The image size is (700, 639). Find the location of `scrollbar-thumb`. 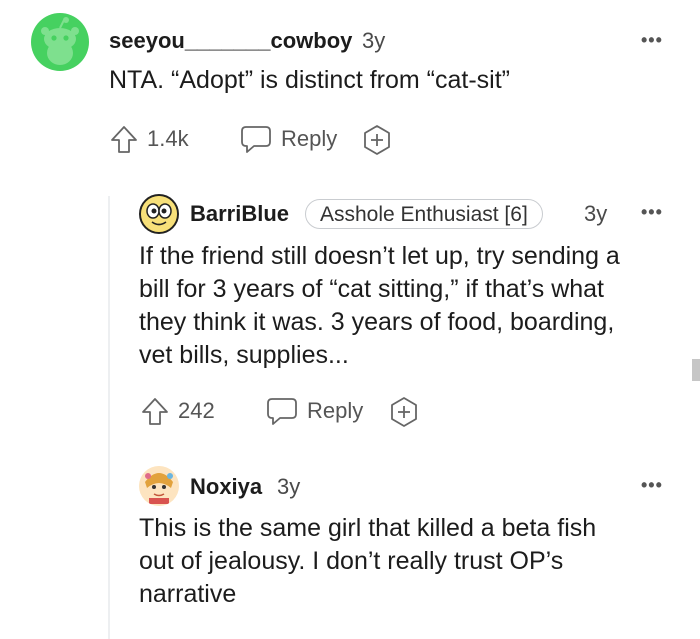

scrollbar-thumb is located at coordinates (696, 370).